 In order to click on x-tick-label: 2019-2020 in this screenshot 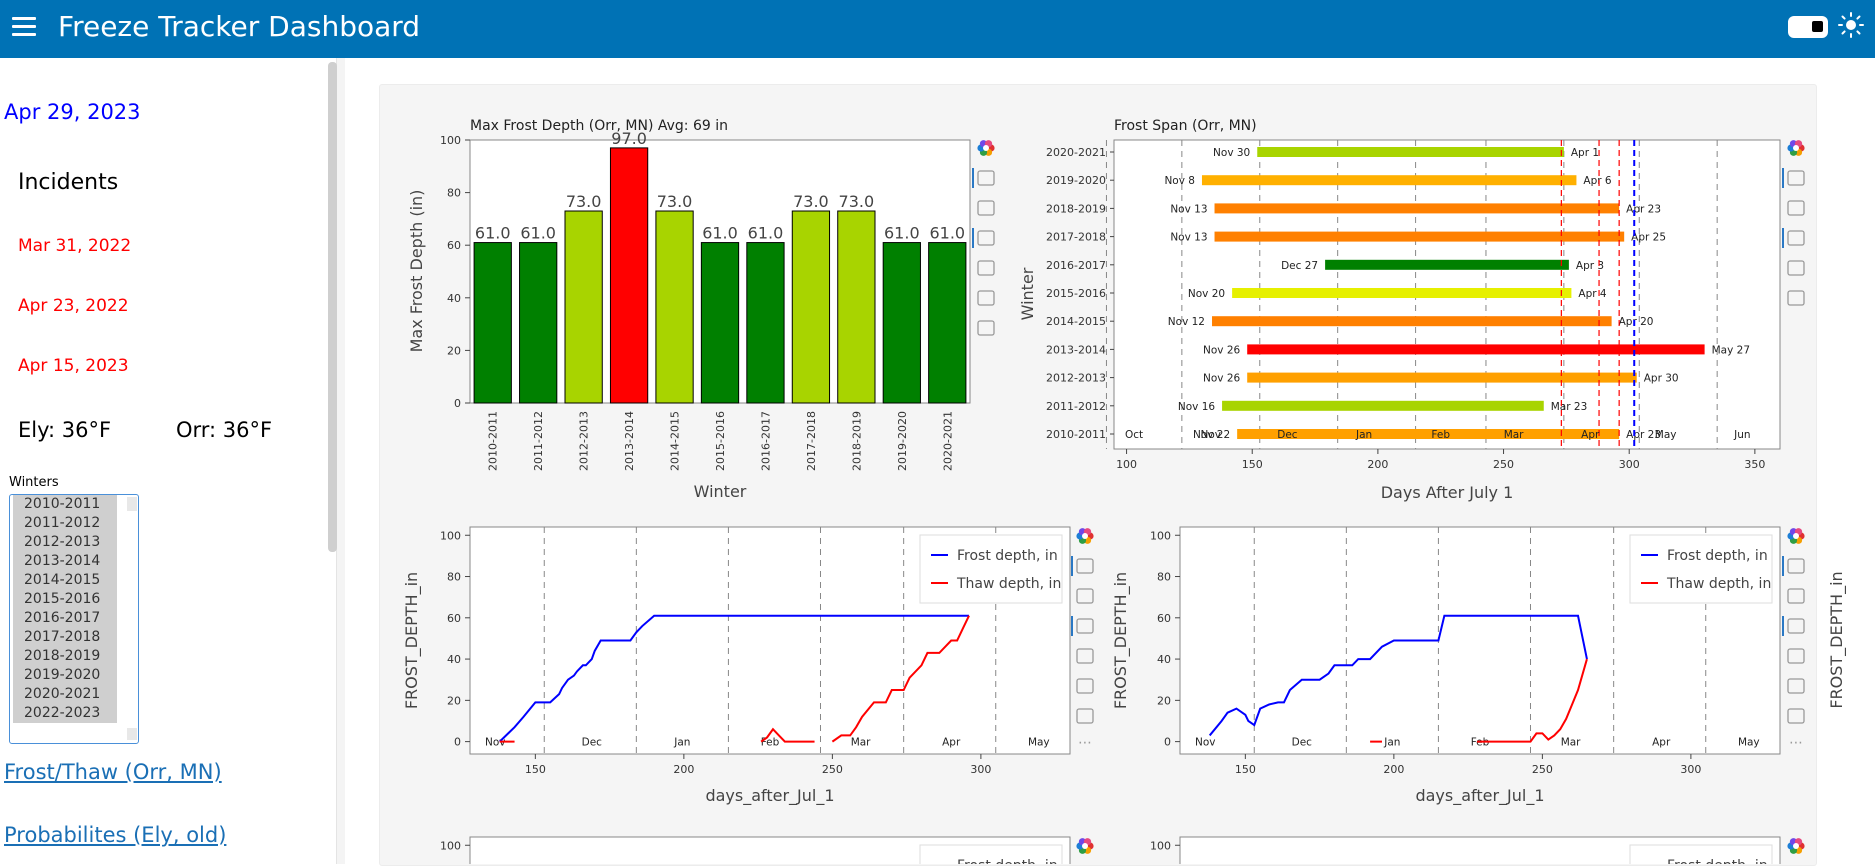, I will do `click(902, 441)`.